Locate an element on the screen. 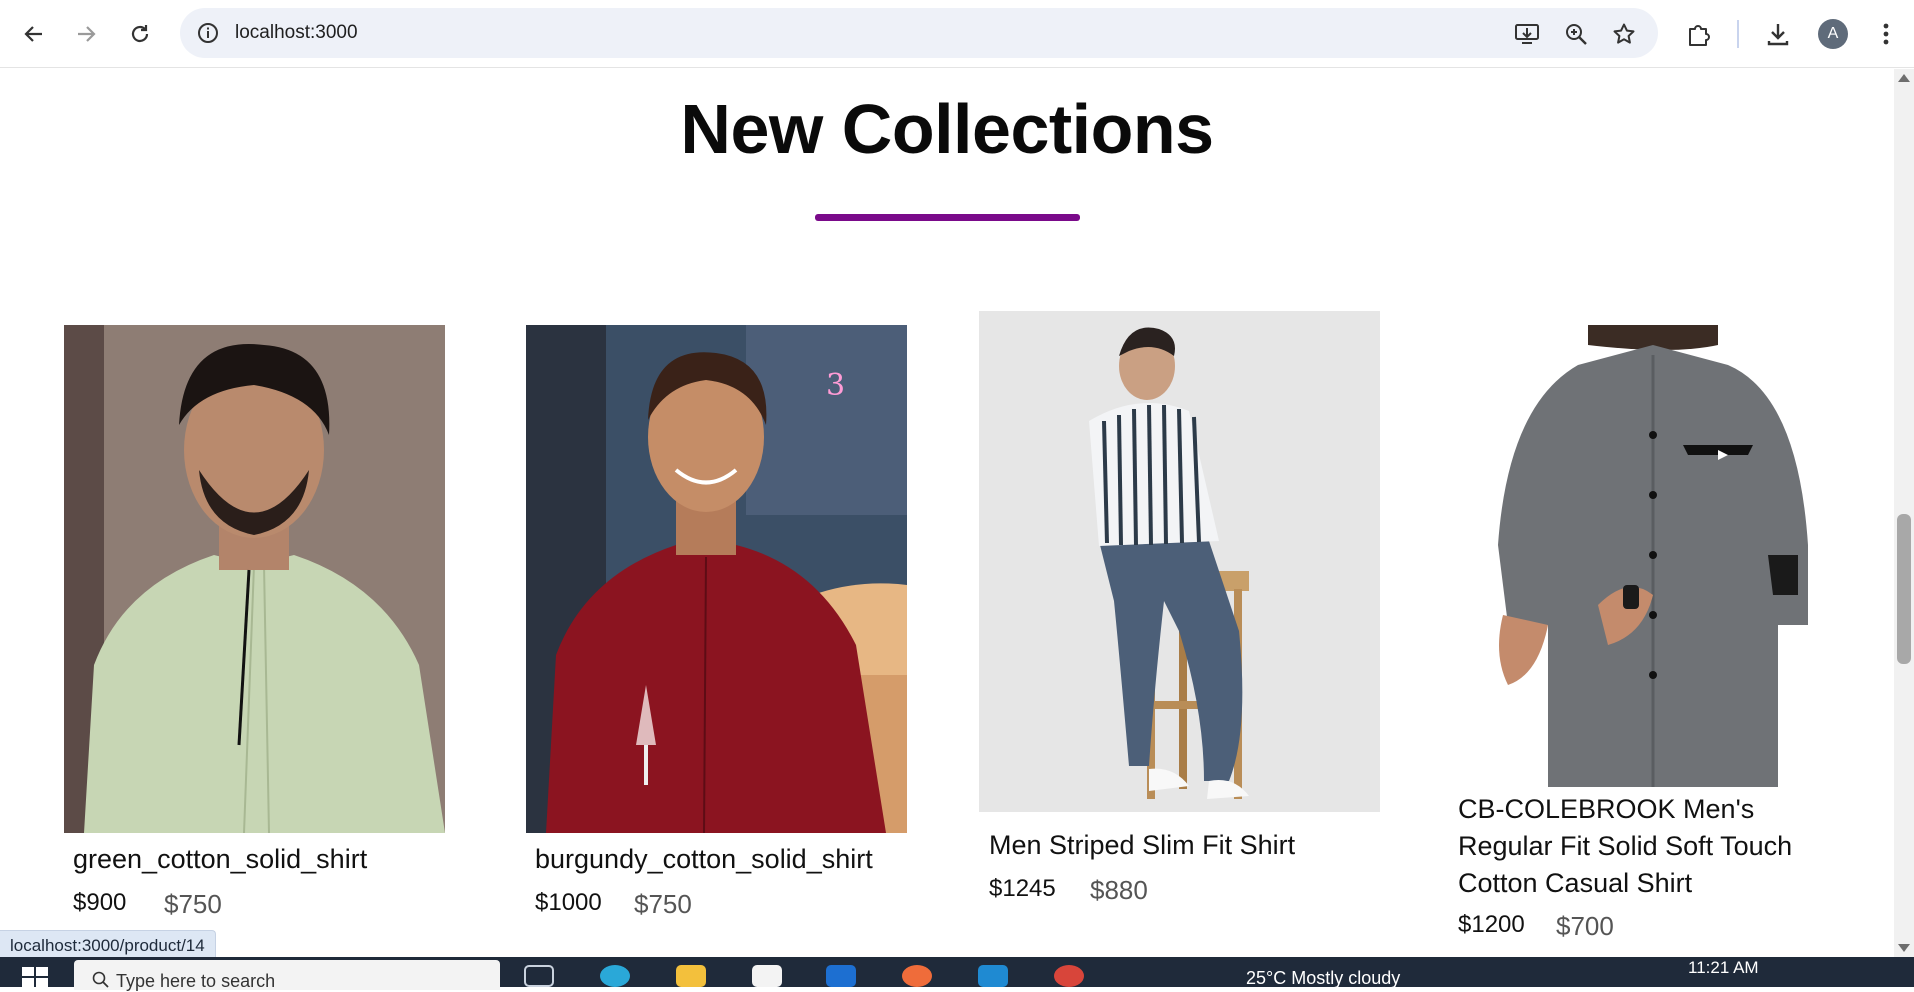 The width and height of the screenshot is (1914, 992). system-clock: 11:21 AM is located at coordinates (1723, 968).